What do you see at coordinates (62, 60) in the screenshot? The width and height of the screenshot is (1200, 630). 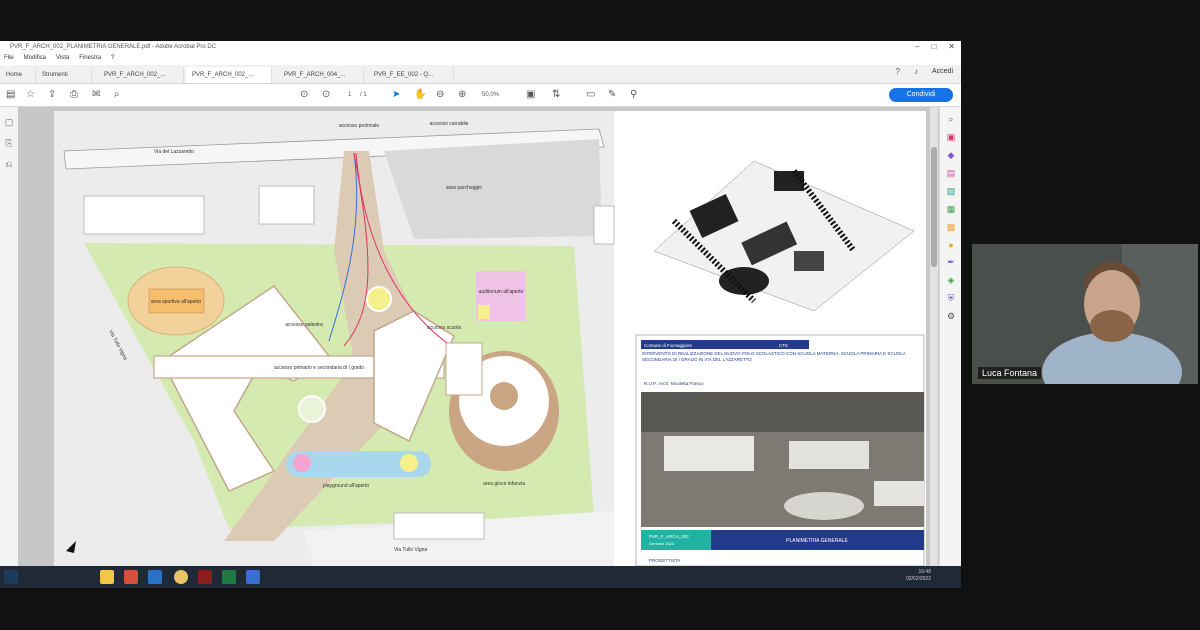 I see `menu-vista: Vista` at bounding box center [62, 60].